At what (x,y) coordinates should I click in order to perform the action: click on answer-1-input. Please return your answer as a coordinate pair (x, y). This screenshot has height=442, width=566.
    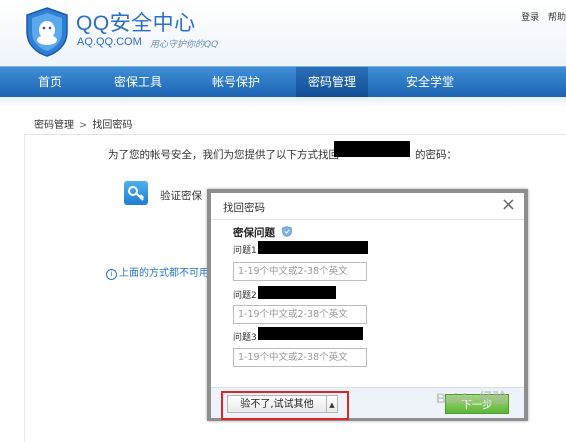
    Looking at the image, I should click on (300, 271).